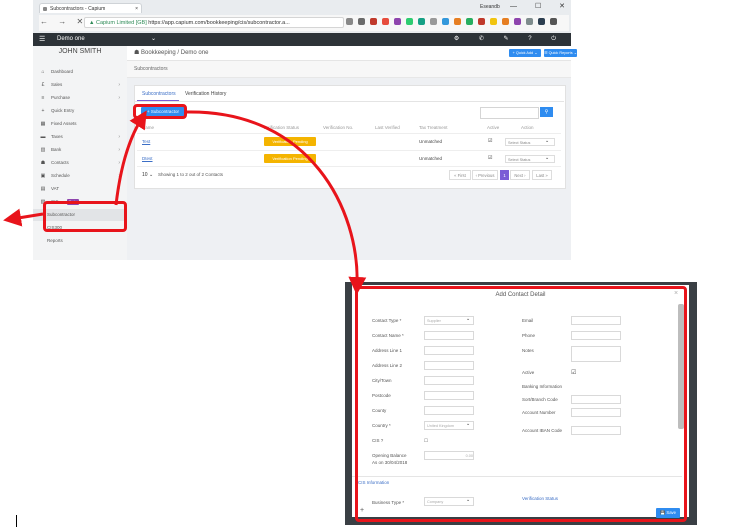  Describe the element at coordinates (16, 521) in the screenshot. I see `text-cursor` at that location.